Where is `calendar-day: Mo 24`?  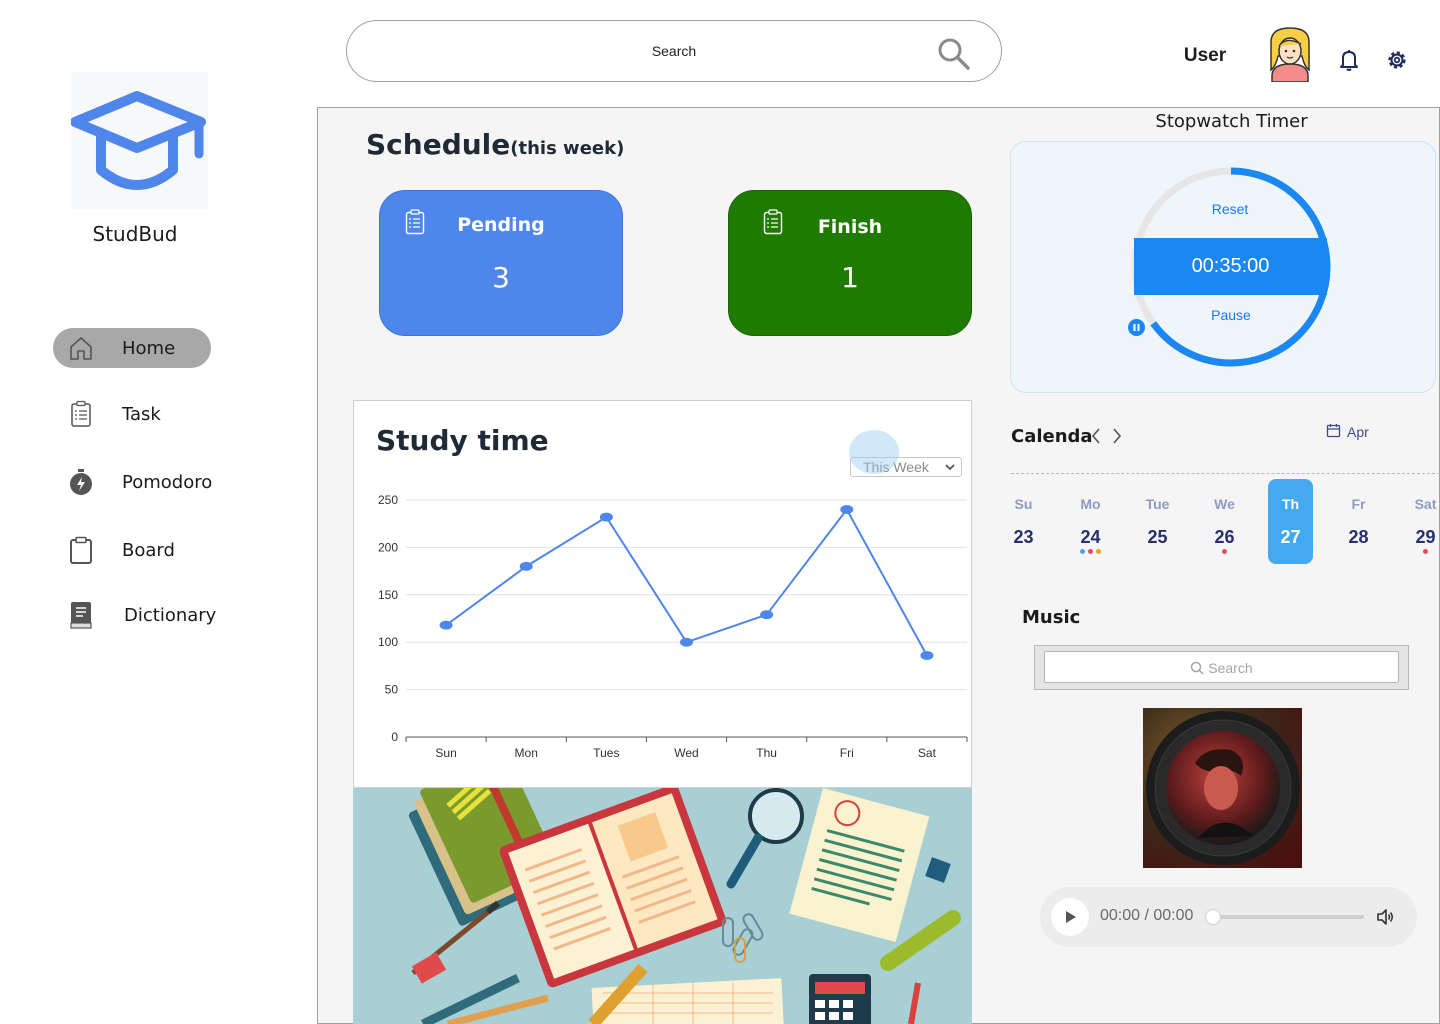
calendar-day: Mo 24 is located at coordinates (1090, 521).